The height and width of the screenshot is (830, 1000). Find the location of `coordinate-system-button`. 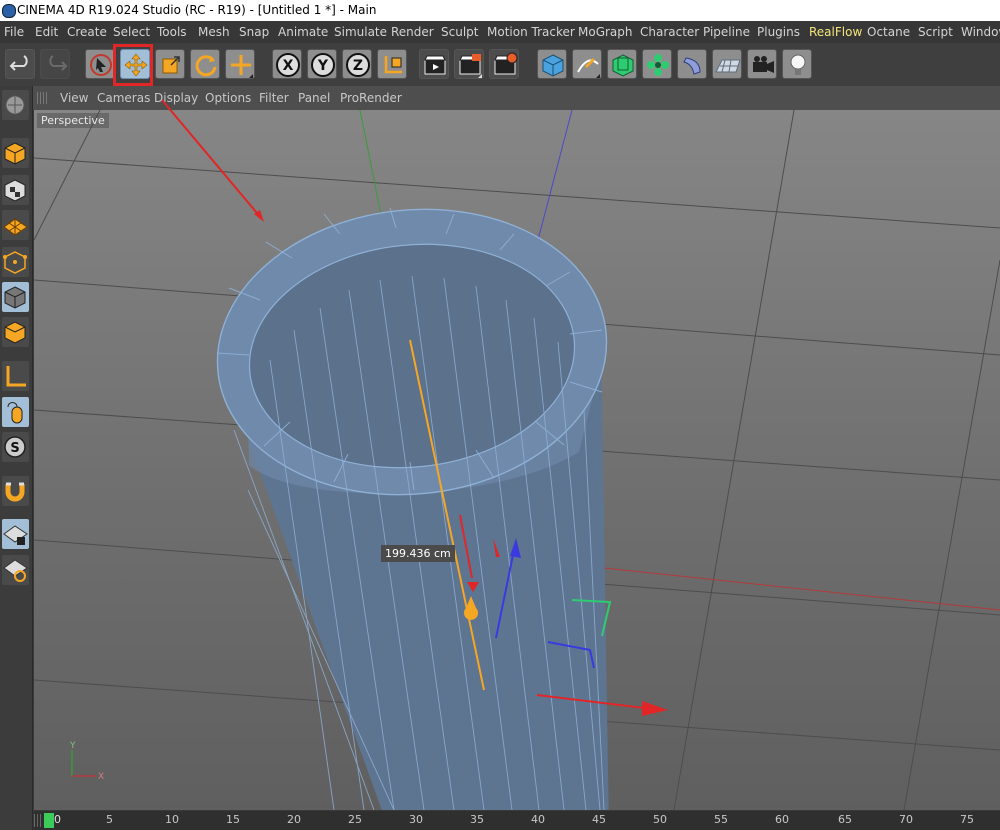

coordinate-system-button is located at coordinates (392, 64).